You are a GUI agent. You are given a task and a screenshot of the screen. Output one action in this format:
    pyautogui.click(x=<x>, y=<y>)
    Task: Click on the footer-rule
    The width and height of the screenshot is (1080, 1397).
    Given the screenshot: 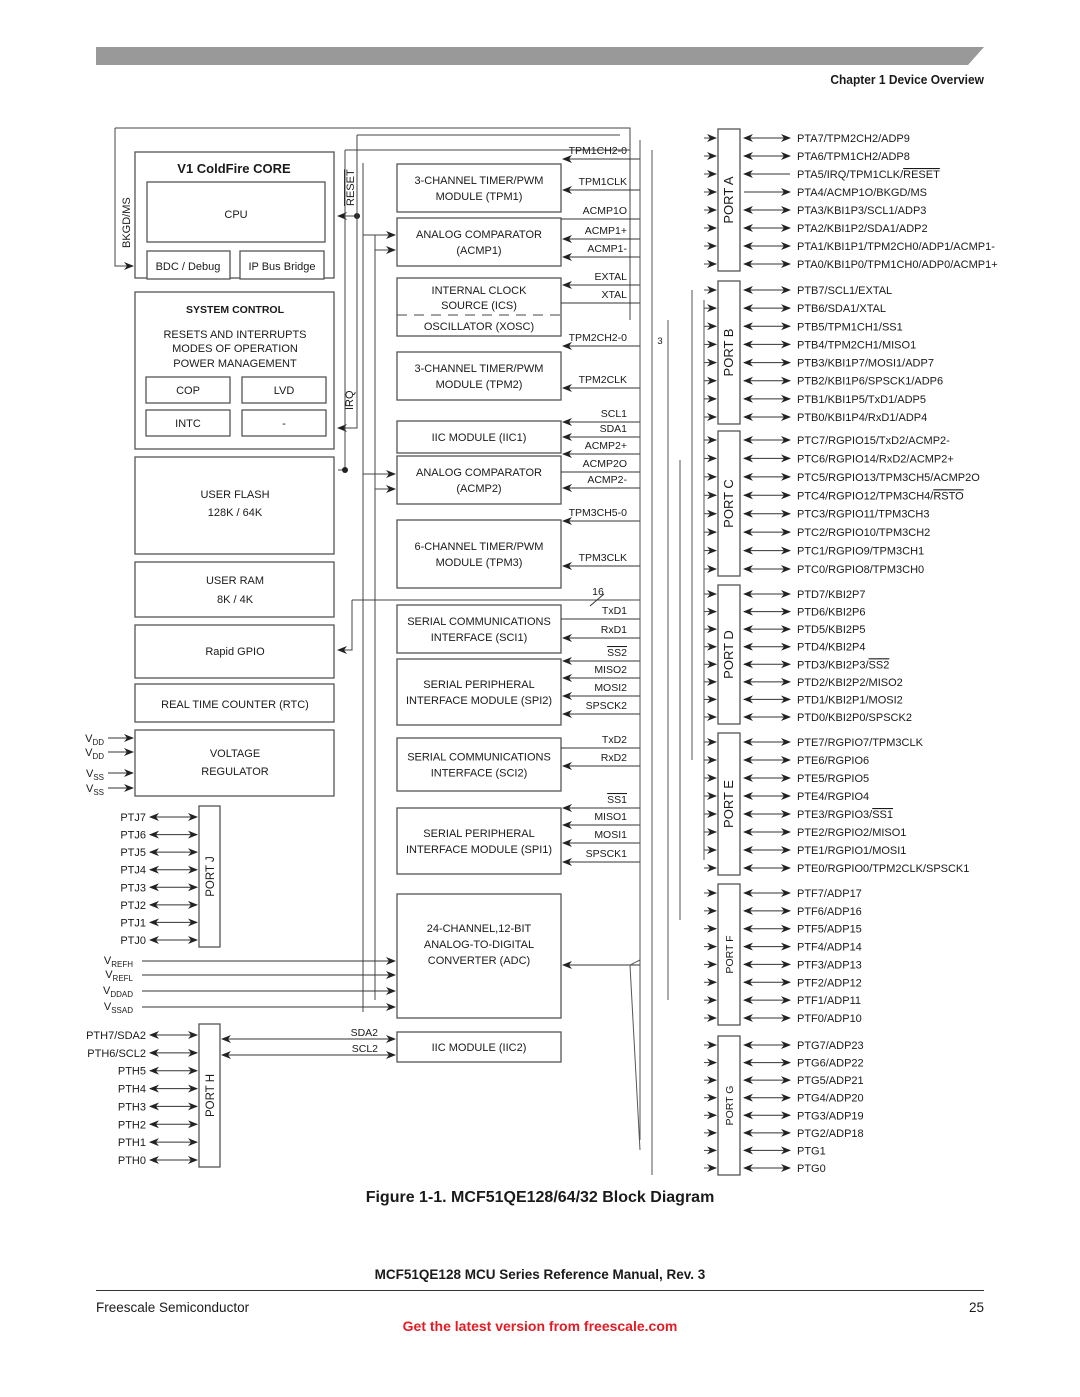 What is the action you would take?
    pyautogui.click(x=540, y=1290)
    